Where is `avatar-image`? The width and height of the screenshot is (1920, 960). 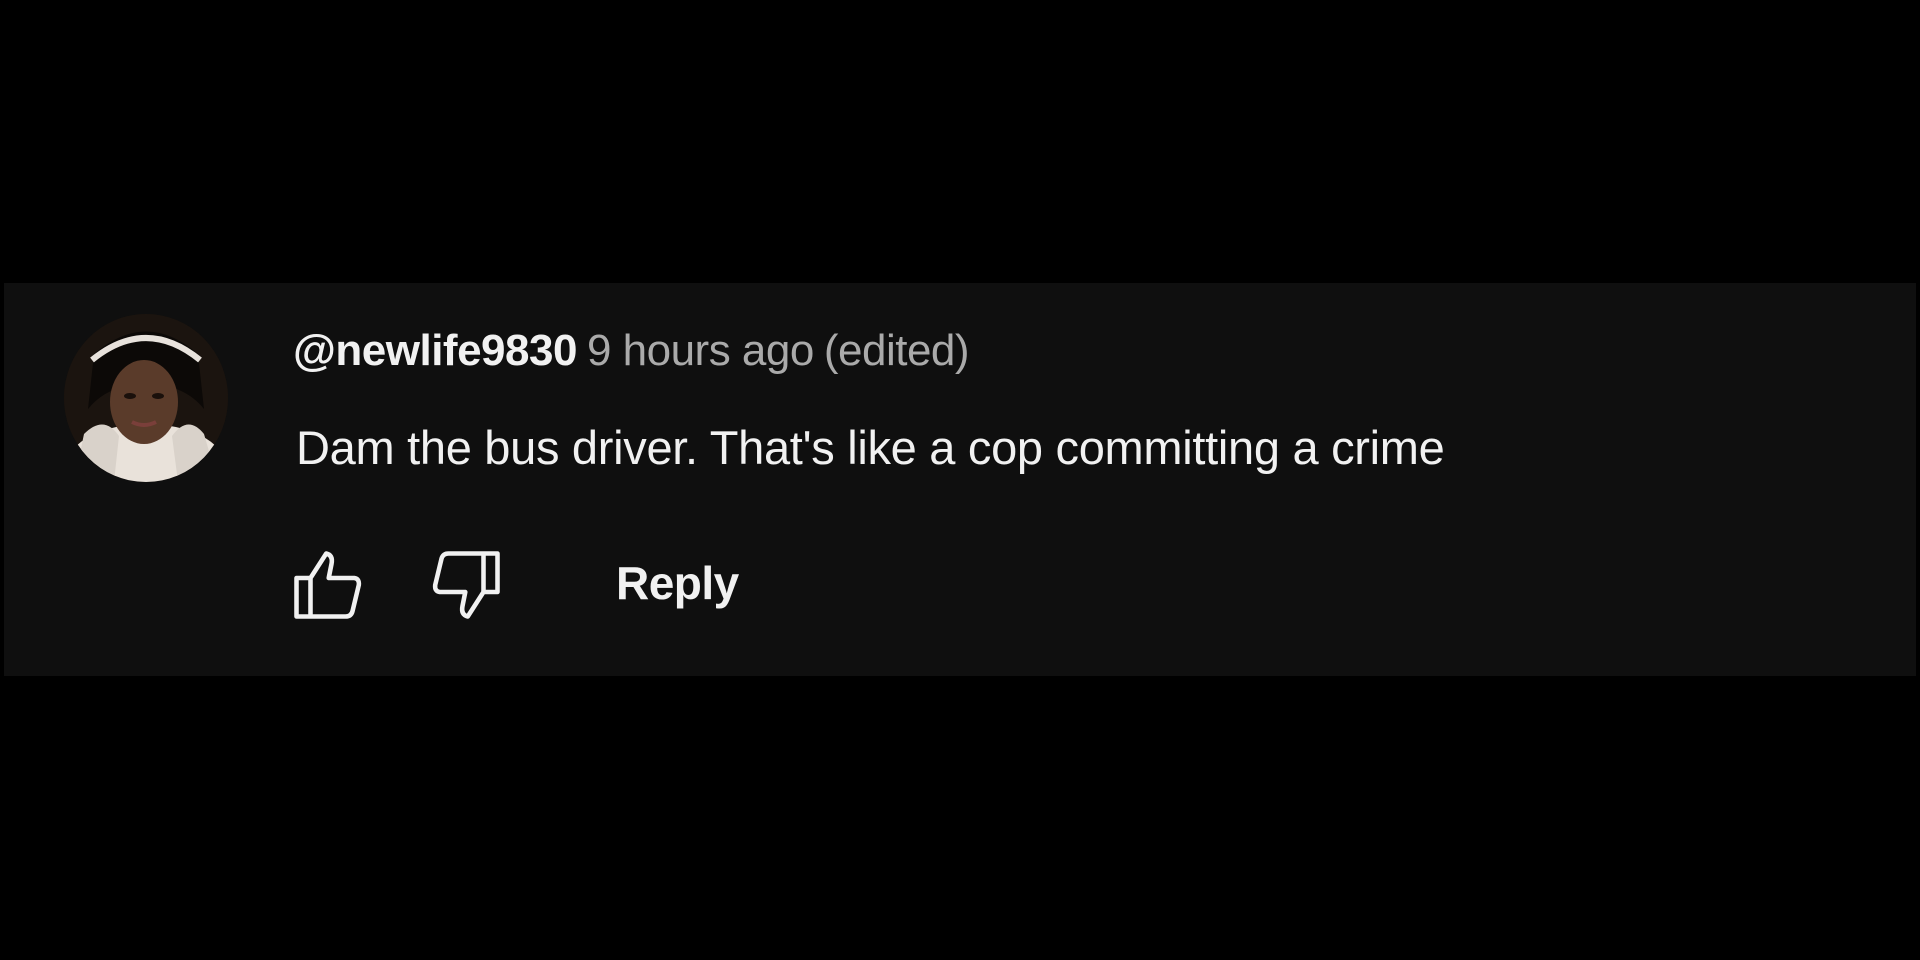
avatar-image is located at coordinates (146, 398).